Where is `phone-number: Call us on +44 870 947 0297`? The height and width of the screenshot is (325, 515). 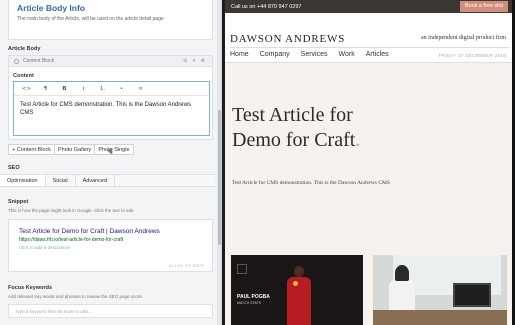 phone-number: Call us on +44 870 947 0297 is located at coordinates (266, 7).